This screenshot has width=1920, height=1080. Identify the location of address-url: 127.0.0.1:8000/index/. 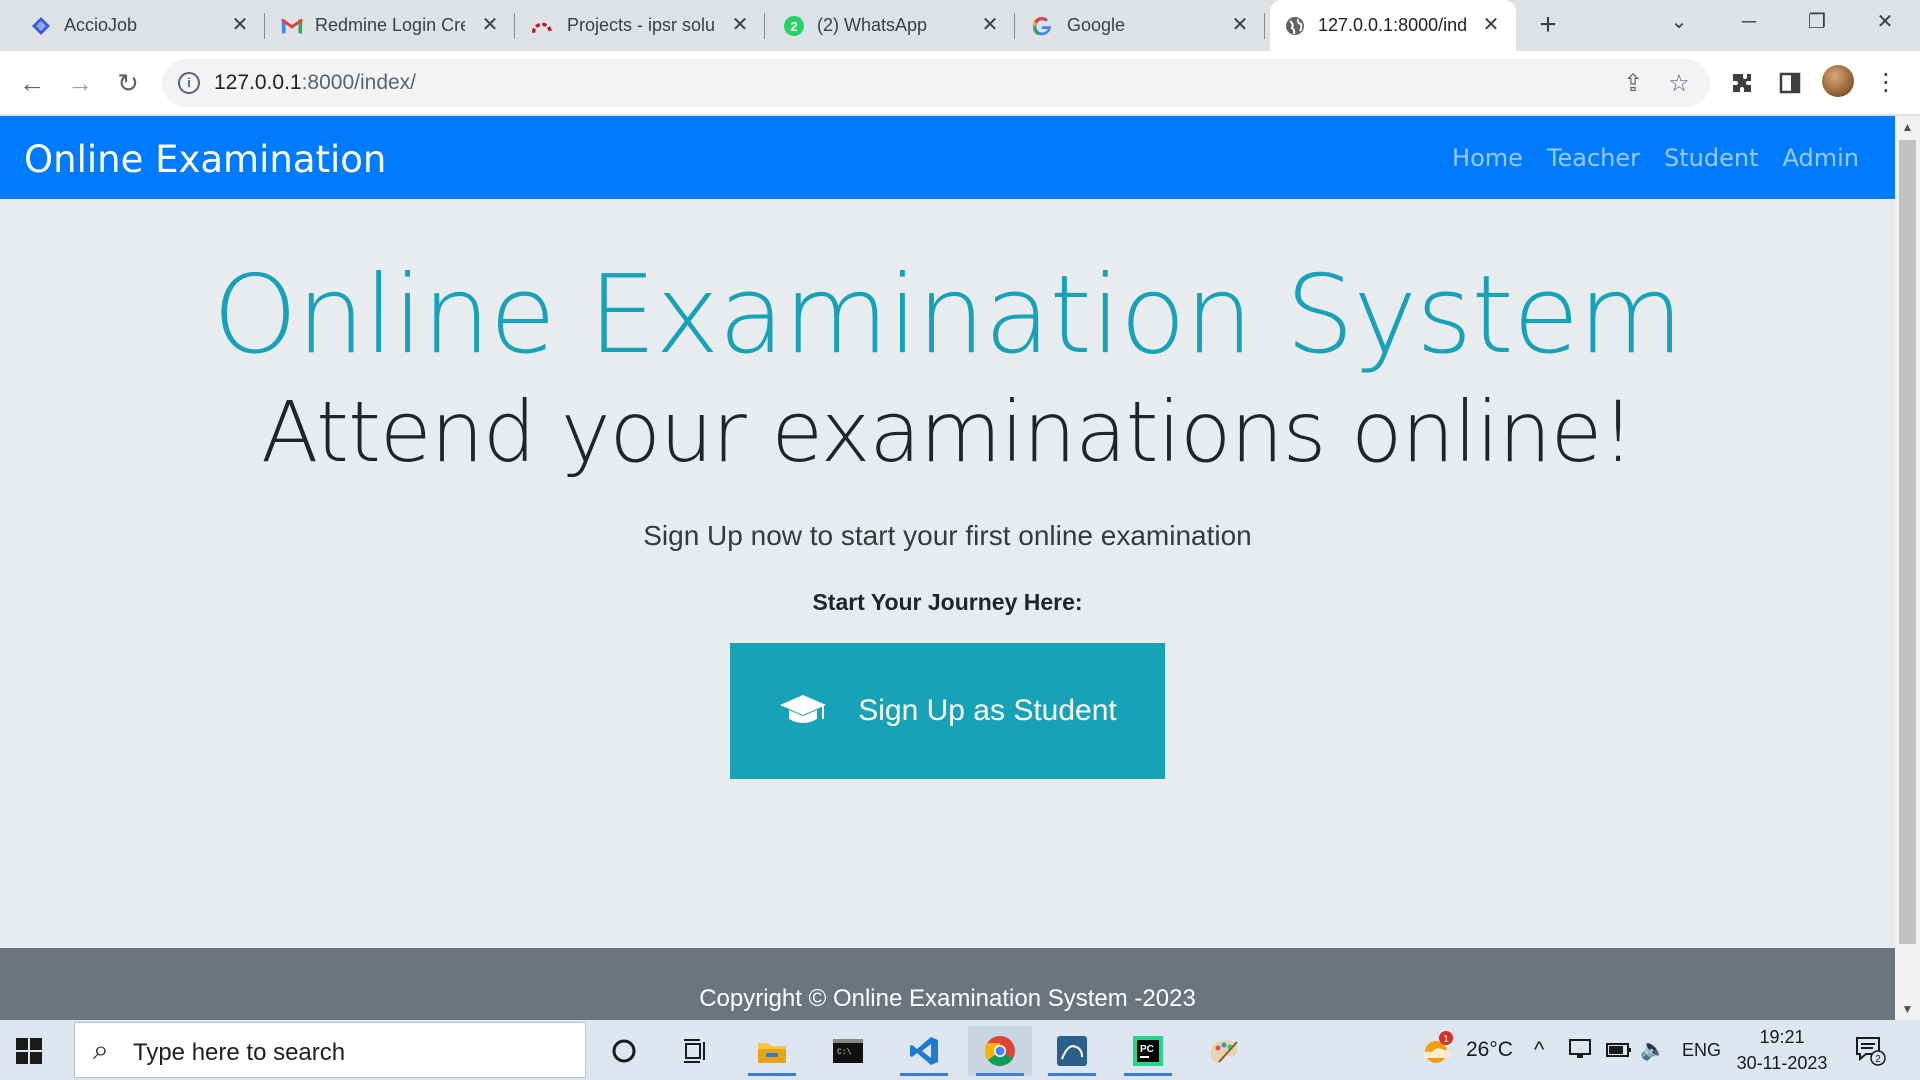
(315, 83).